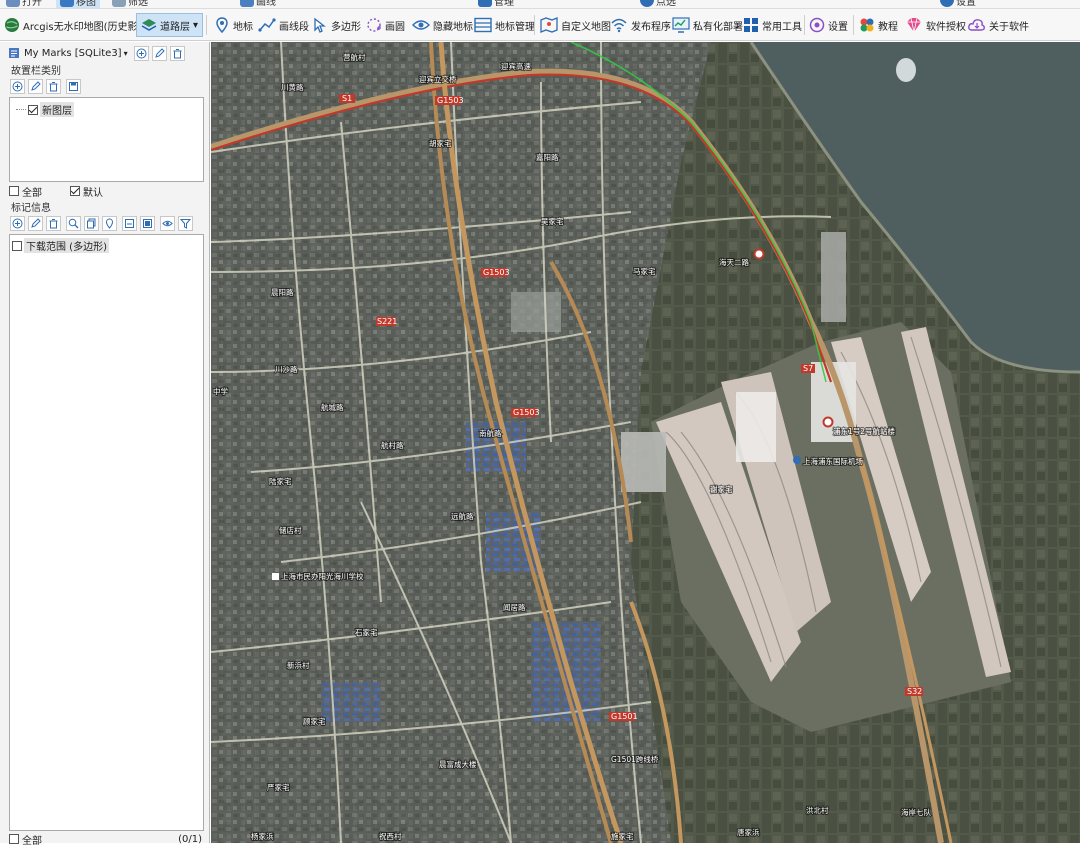 This screenshot has height=847, width=1080. What do you see at coordinates (93, 193) in the screenshot?
I see `check-default-label: 默认` at bounding box center [93, 193].